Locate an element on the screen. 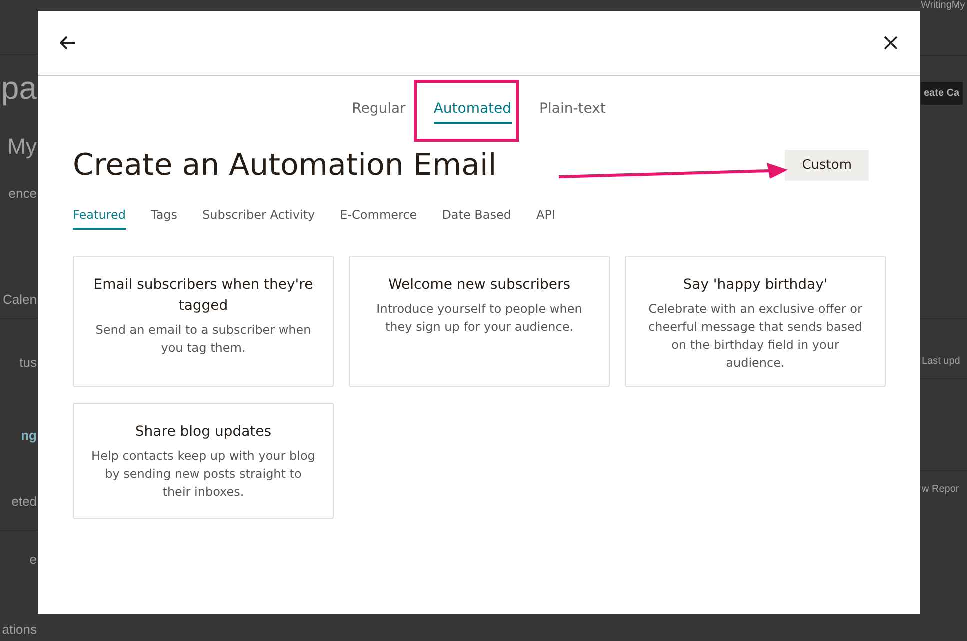 The height and width of the screenshot is (641, 967). template-card: Email subscribers when they're tagged Send an email to a subscriber when you tag them. is located at coordinates (203, 321).